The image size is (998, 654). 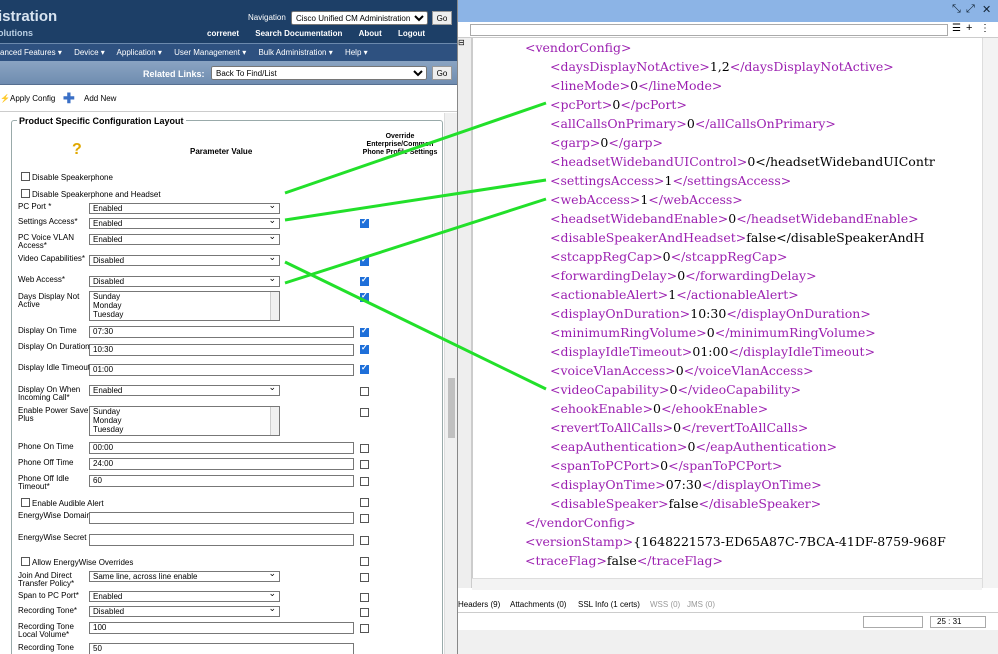 I want to click on web-access-override-checkbox, so click(x=364, y=280).